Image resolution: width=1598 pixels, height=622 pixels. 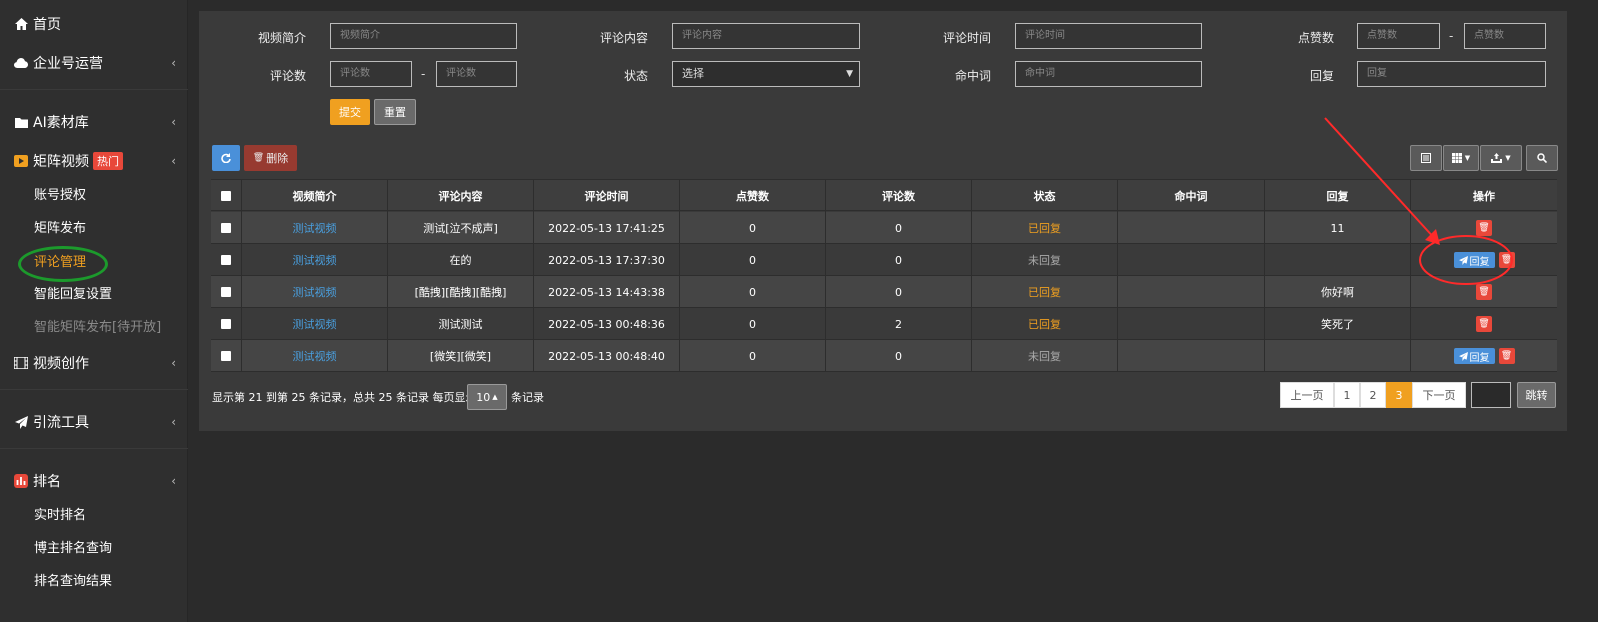 What do you see at coordinates (1439, 395) in the screenshot?
I see `next-page-button: 下一页` at bounding box center [1439, 395].